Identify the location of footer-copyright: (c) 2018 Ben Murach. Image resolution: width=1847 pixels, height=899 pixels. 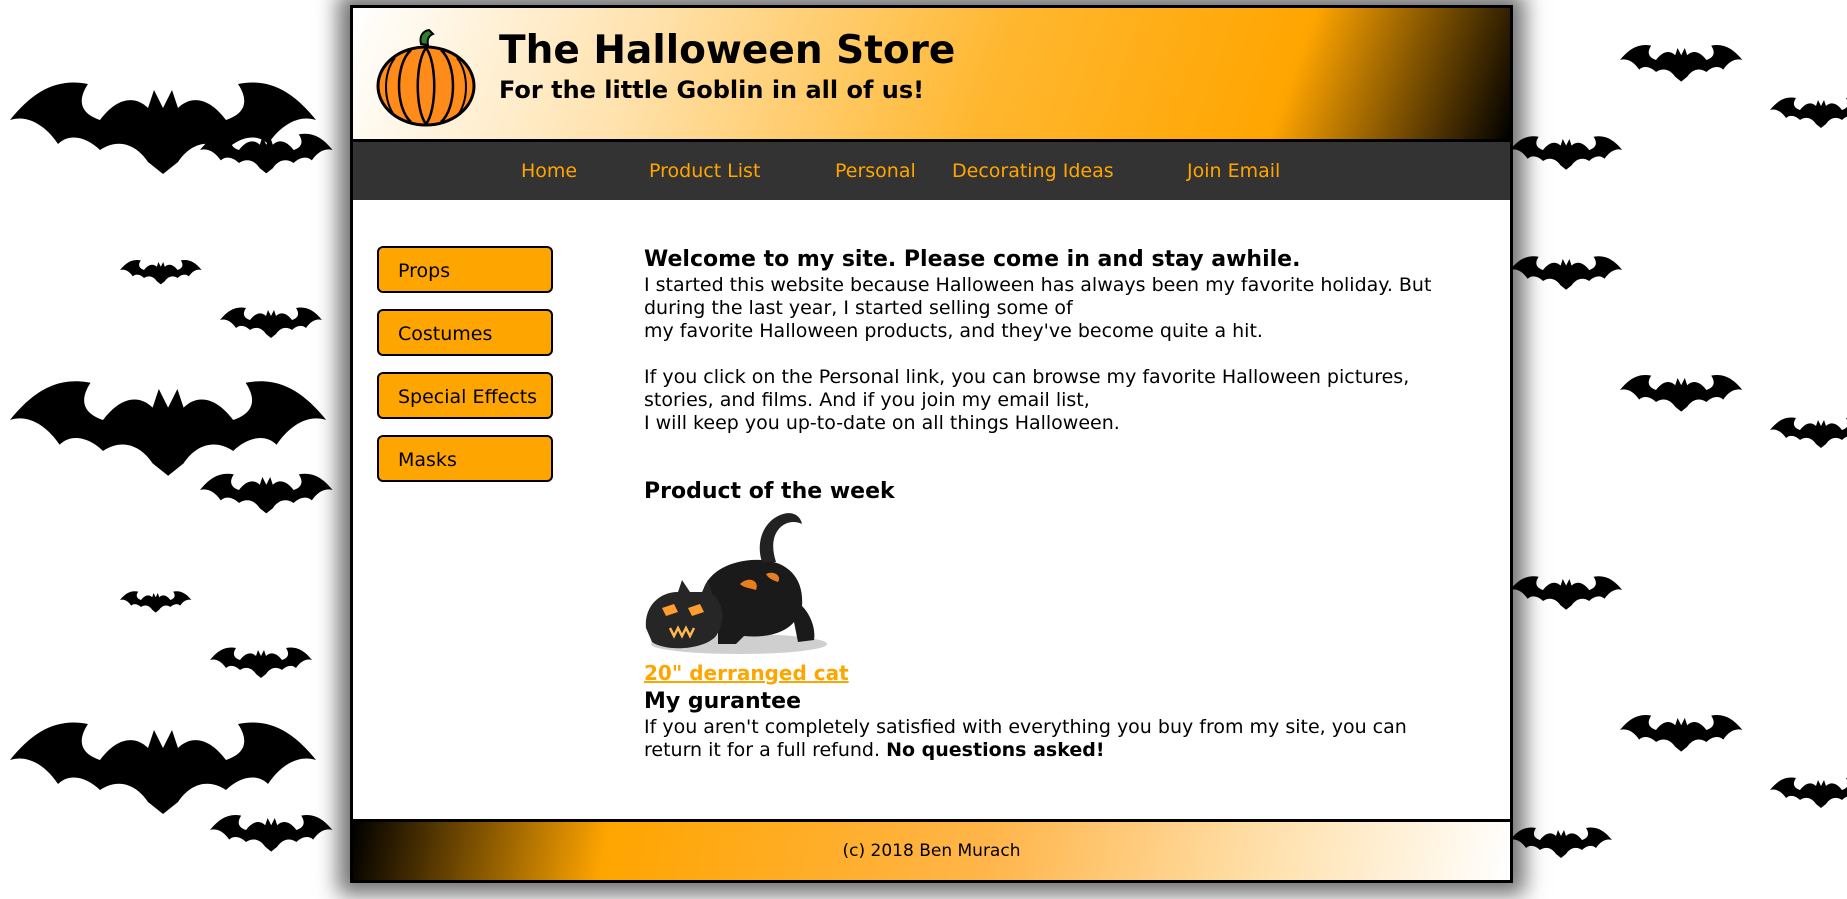
(931, 851).